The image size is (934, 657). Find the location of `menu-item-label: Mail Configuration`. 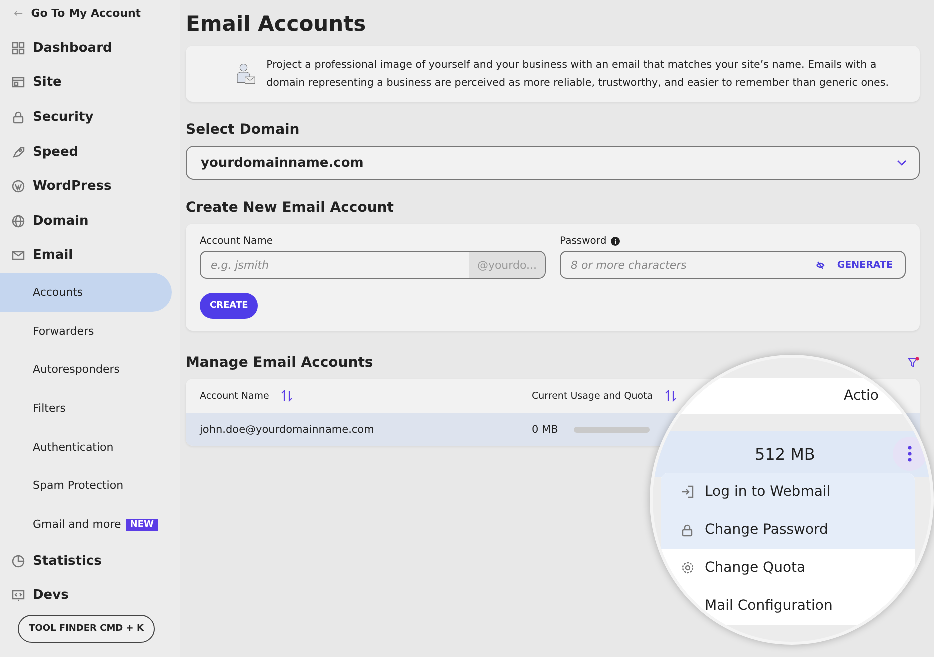

menu-item-label: Mail Configuration is located at coordinates (769, 606).